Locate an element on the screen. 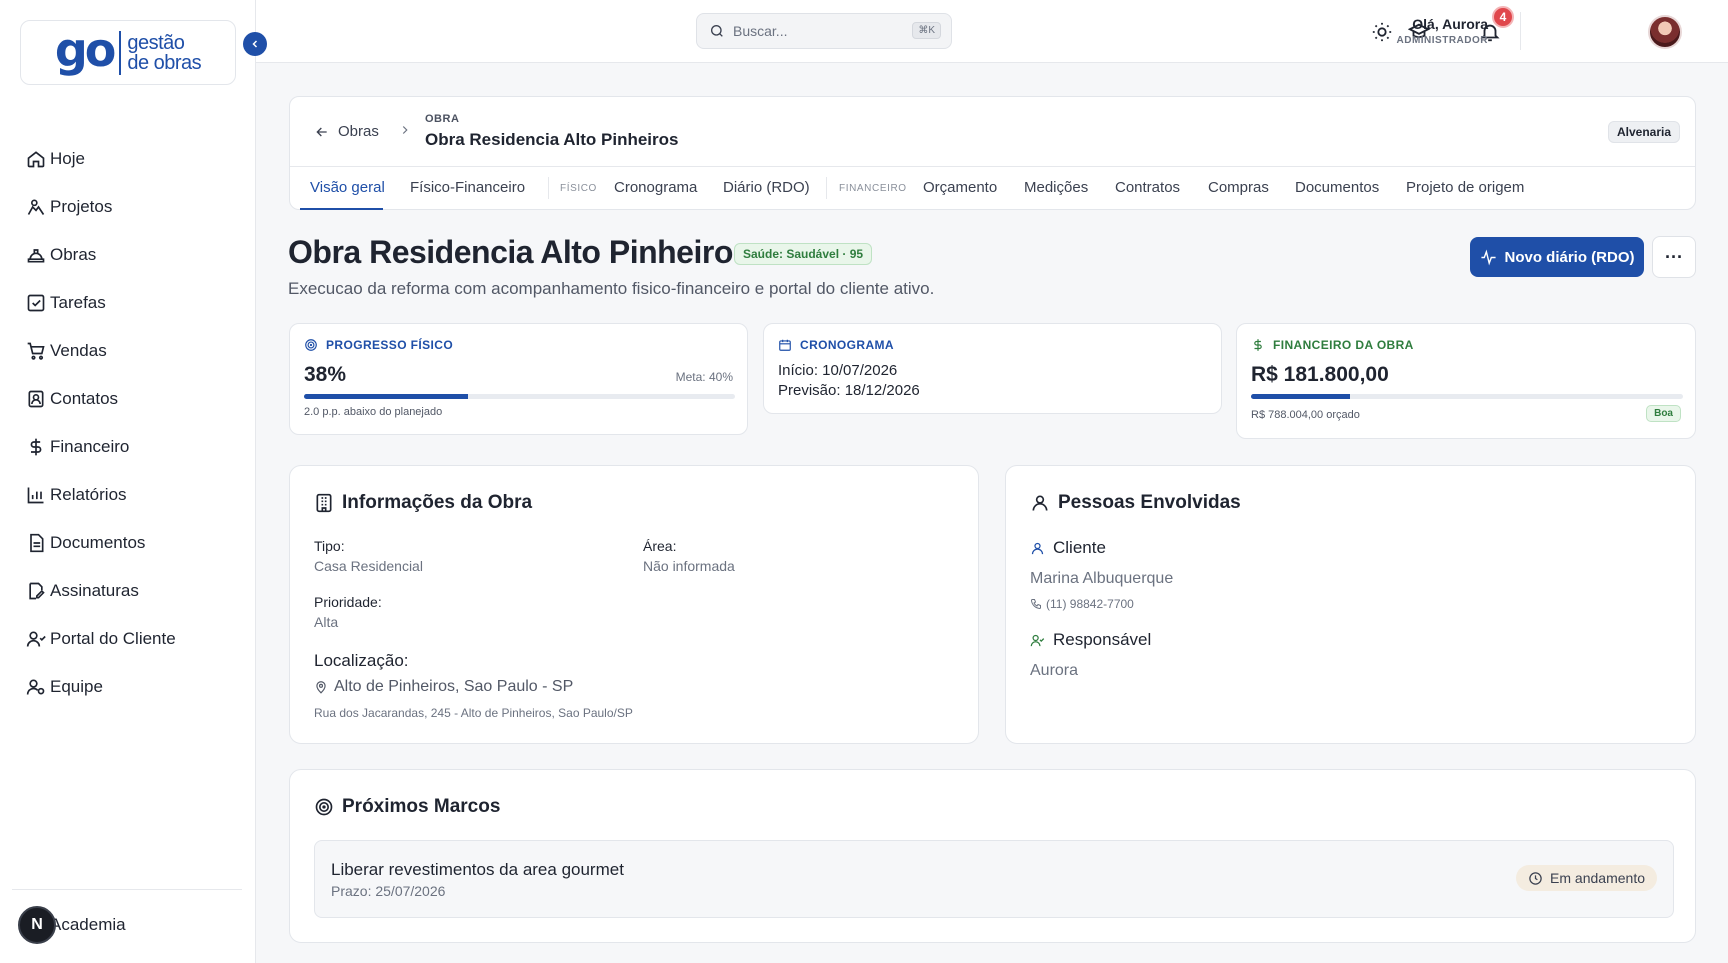 Image resolution: width=1728 pixels, height=963 pixels. brand-logo: go gestão de obras is located at coordinates (128, 52).